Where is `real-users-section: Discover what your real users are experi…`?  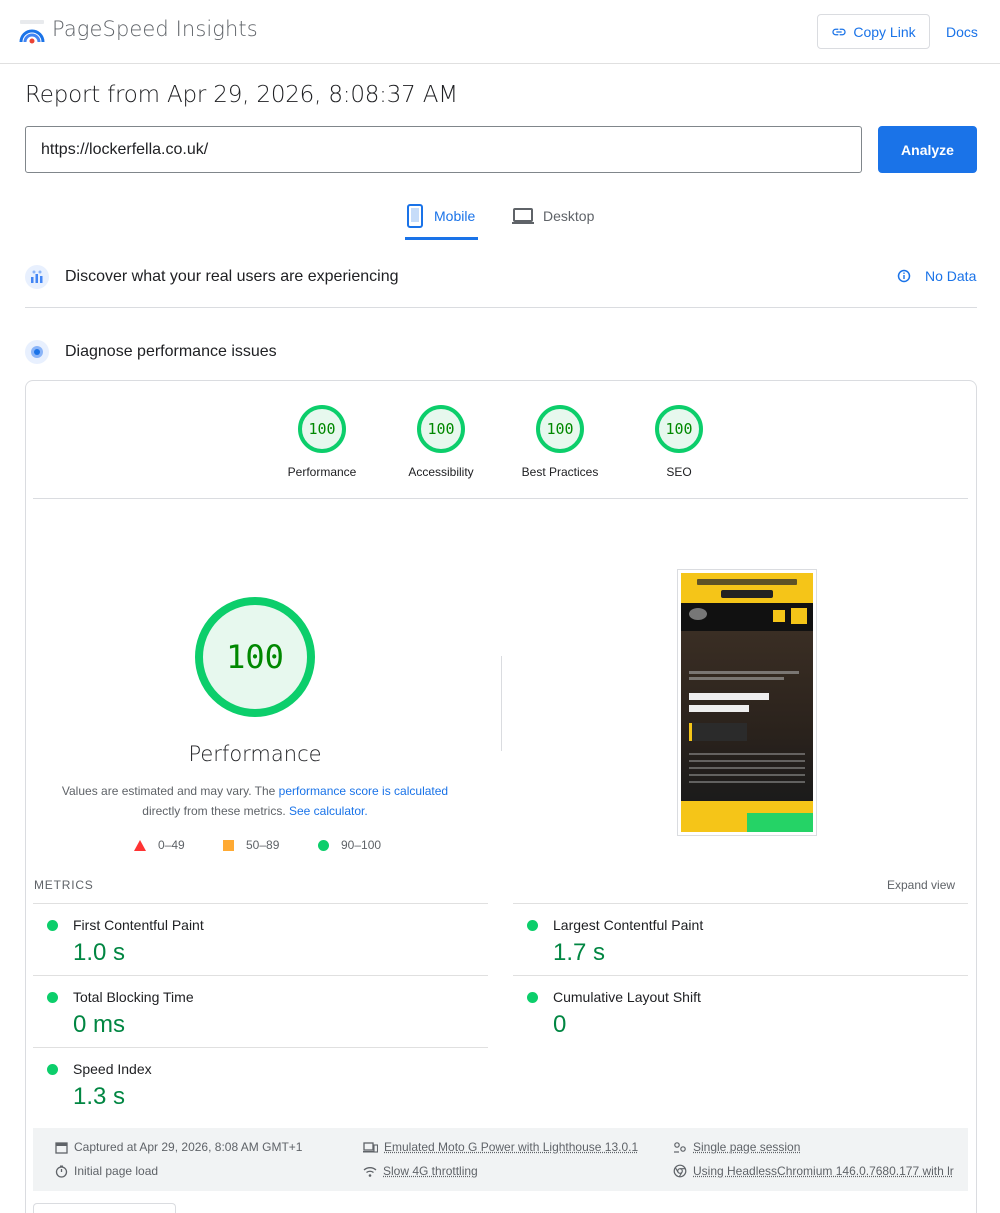
real-users-section: Discover what your real users are experi… is located at coordinates (501, 277).